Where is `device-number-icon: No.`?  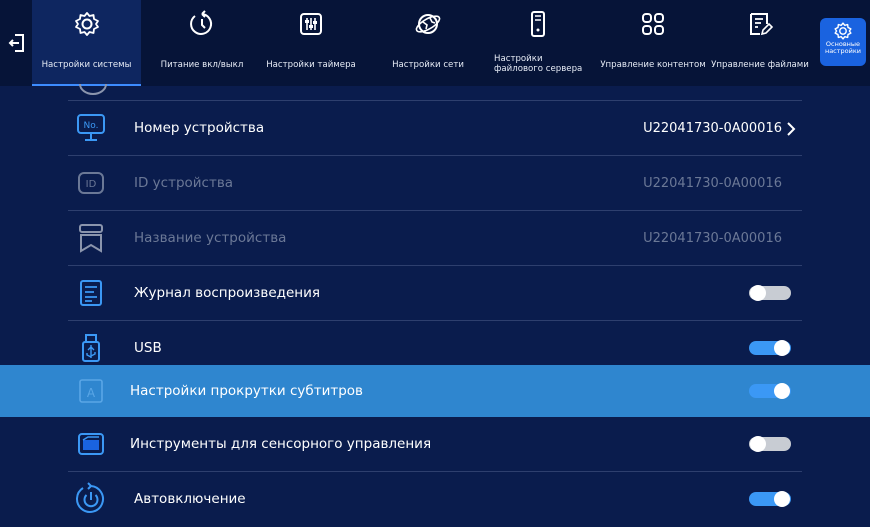 device-number-icon: No. is located at coordinates (91, 127).